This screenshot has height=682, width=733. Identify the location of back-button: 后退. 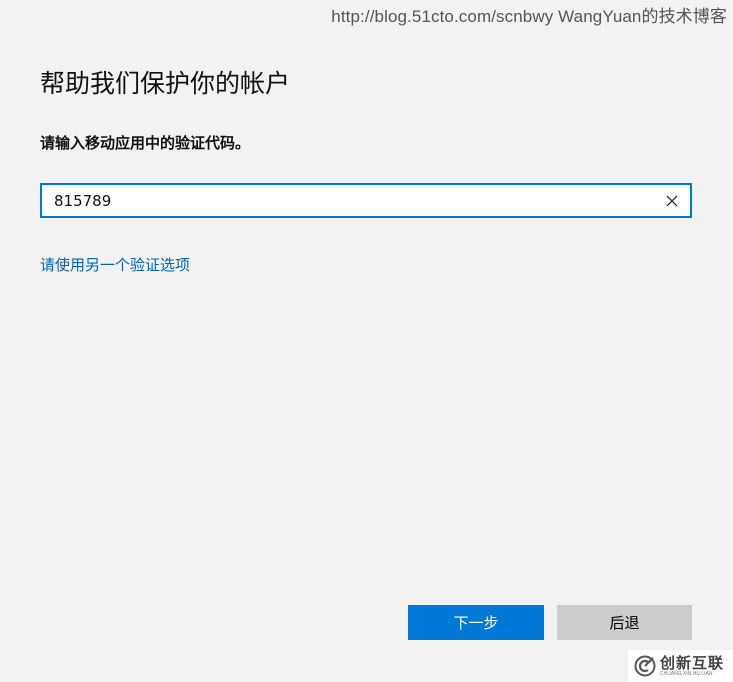
(624, 622).